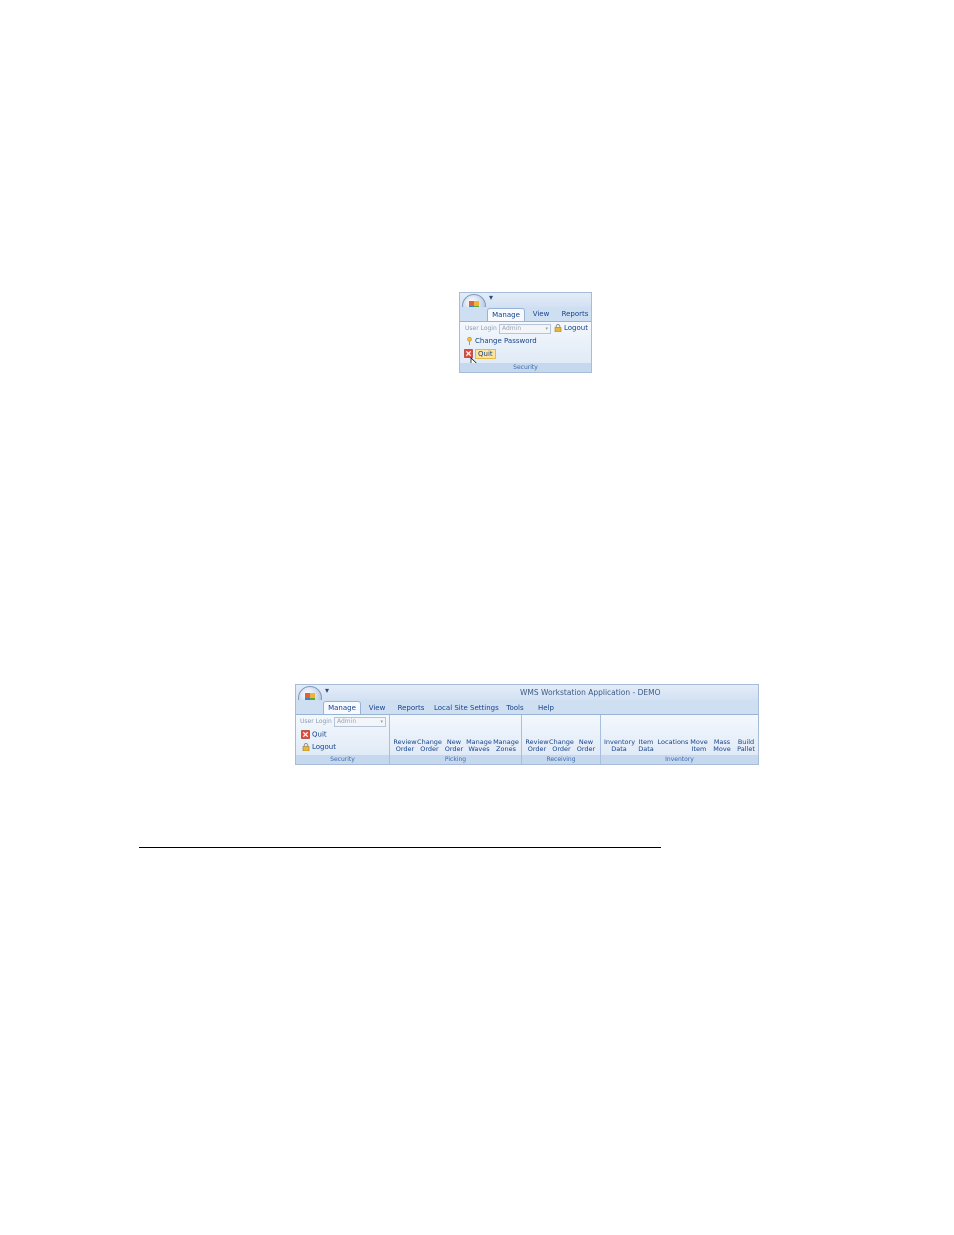 The image size is (954, 1235). I want to click on tab-help: Help, so click(546, 708).